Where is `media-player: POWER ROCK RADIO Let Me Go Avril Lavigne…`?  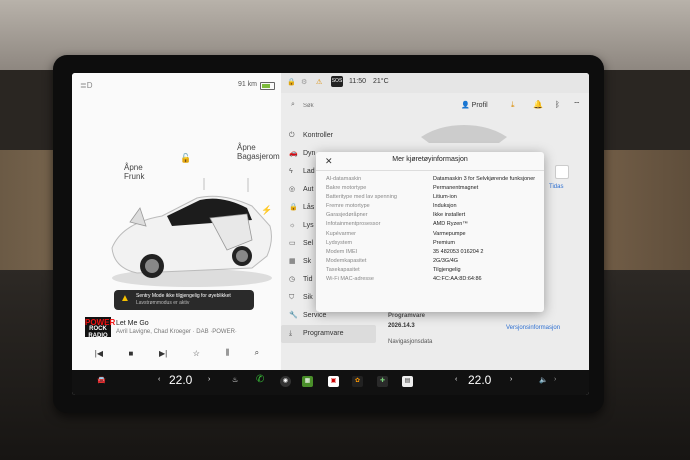
media-player: POWER ROCK RADIO Let Me Go Avril Lavigne… is located at coordinates (177, 341).